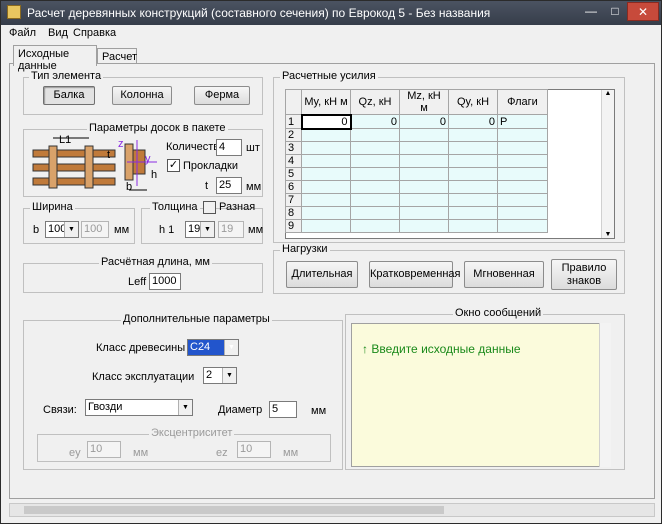 Image resolution: width=662 pixels, height=524 pixels. I want to click on scrollbar-thumb, so click(234, 510).